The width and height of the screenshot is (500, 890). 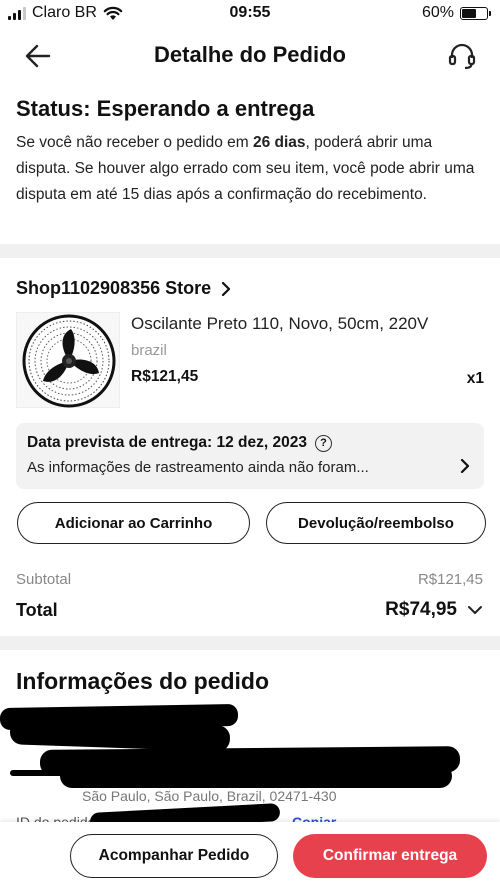 I want to click on subtotal-value: R$121,45, so click(x=450, y=579).